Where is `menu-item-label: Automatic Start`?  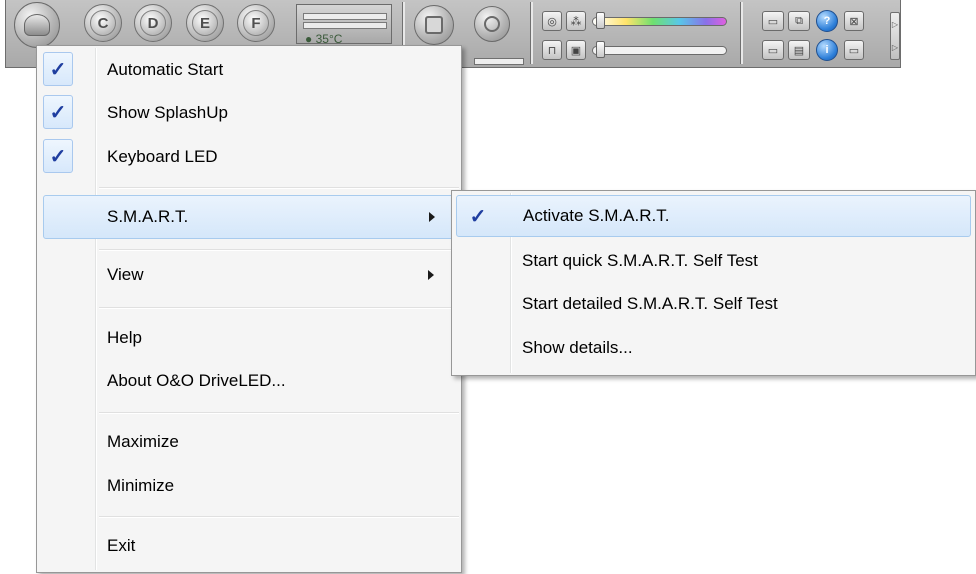
menu-item-label: Automatic Start is located at coordinates (165, 69).